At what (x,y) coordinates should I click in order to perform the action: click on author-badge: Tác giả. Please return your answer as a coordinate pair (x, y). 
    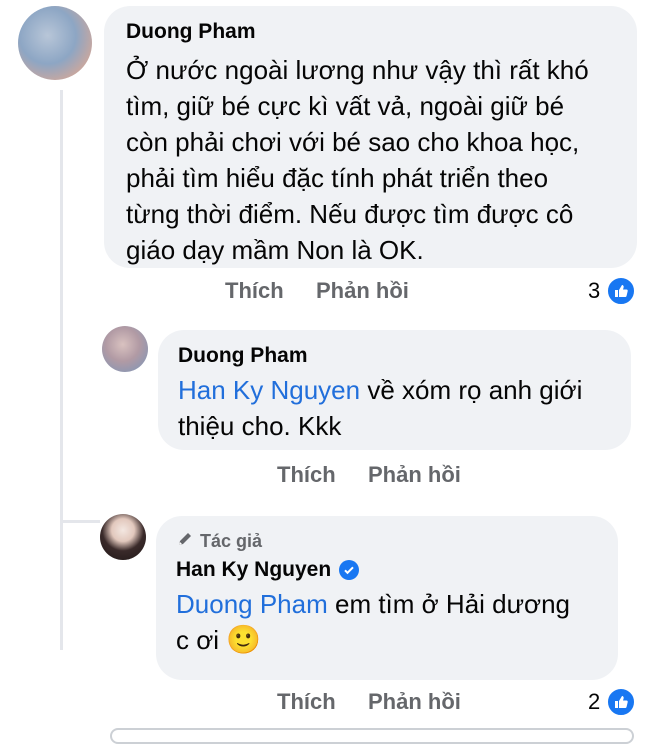
    Looking at the image, I should click on (219, 541).